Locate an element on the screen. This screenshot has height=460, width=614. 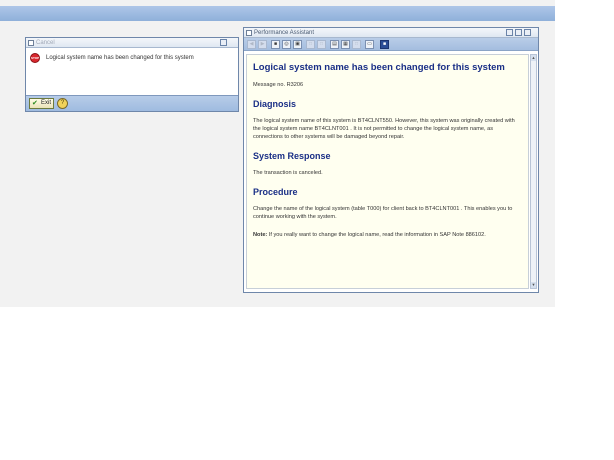
cancel-dialog-footer: ✔ Exit ? is located at coordinates (132, 103).